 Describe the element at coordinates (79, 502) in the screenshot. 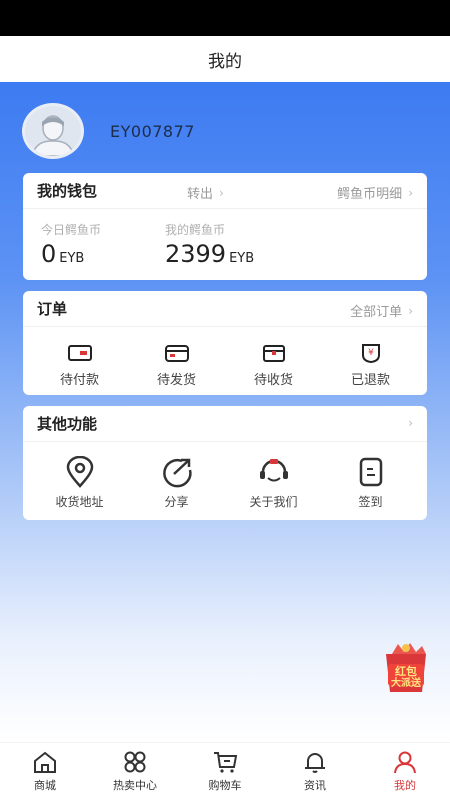

I see `function-item-label: 收货地址` at that location.